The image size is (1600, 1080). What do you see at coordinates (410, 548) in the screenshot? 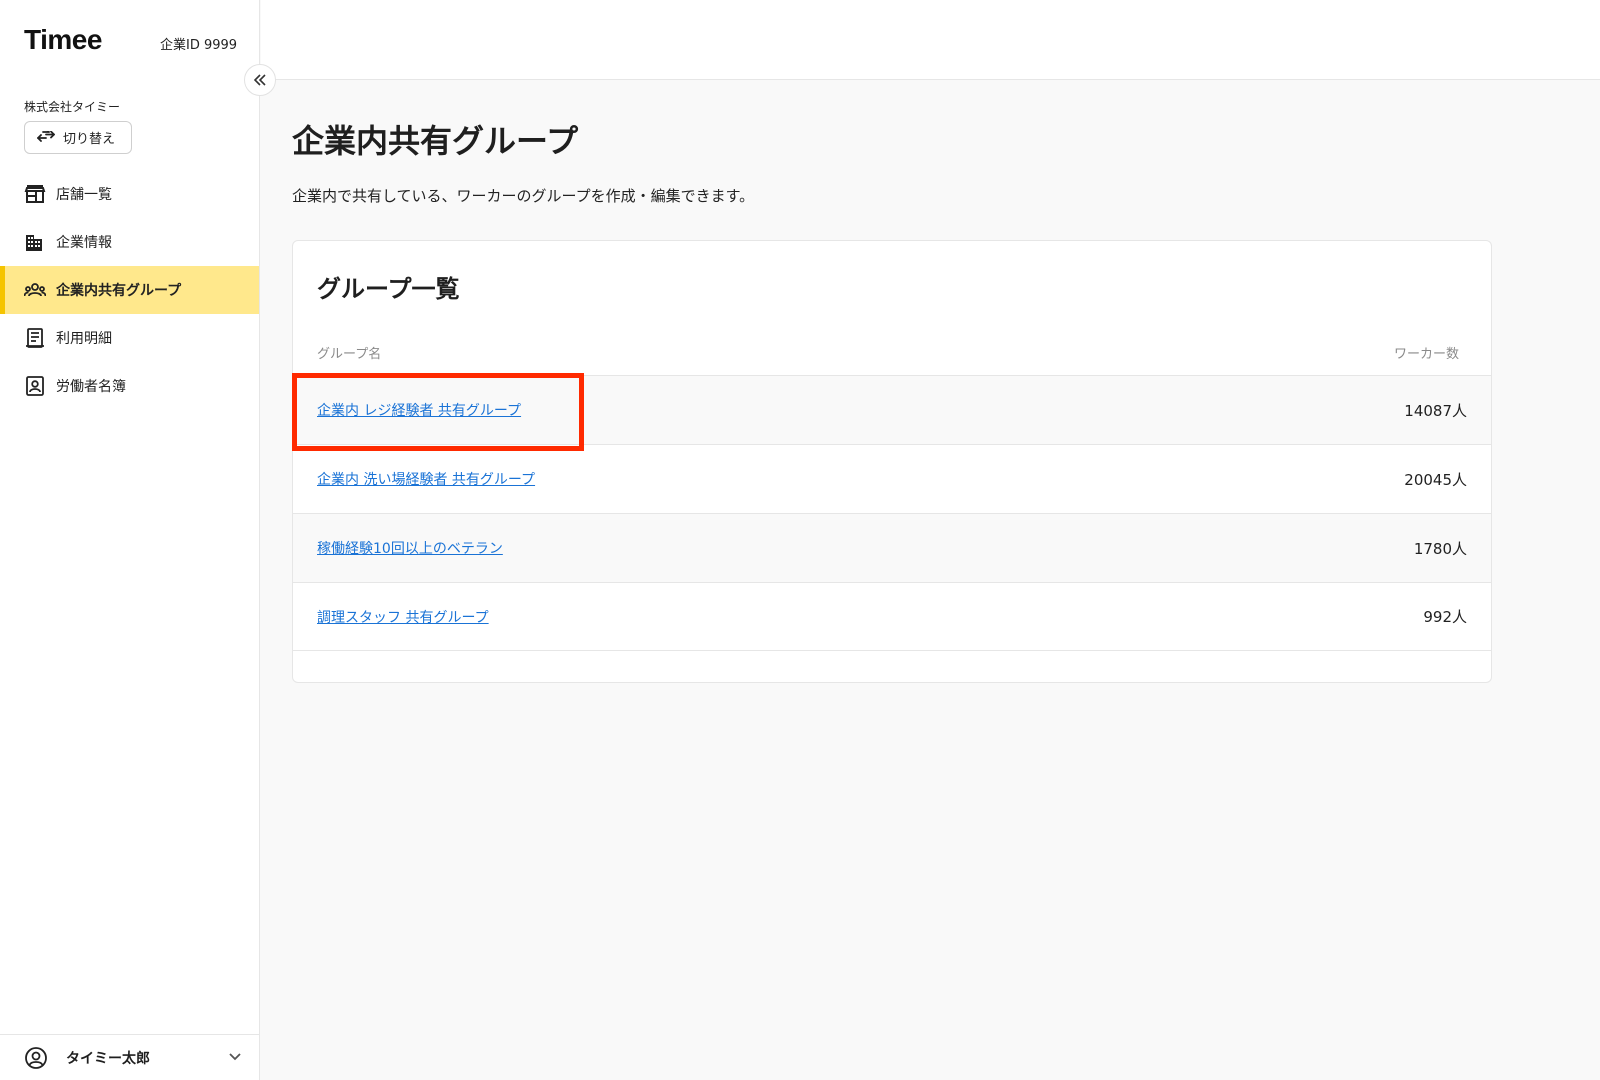
I see `group-link: 稼働経験10回以上のベテラン` at bounding box center [410, 548].